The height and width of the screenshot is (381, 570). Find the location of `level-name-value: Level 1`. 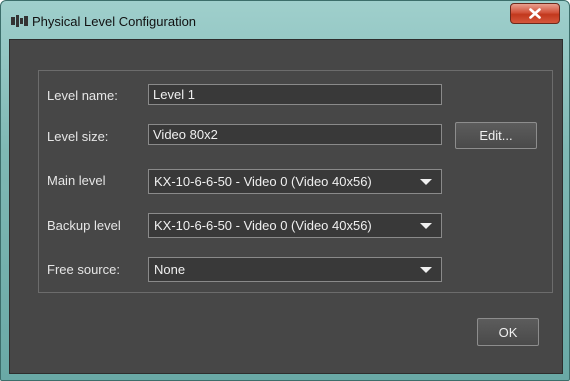

level-name-value: Level 1 is located at coordinates (174, 94).